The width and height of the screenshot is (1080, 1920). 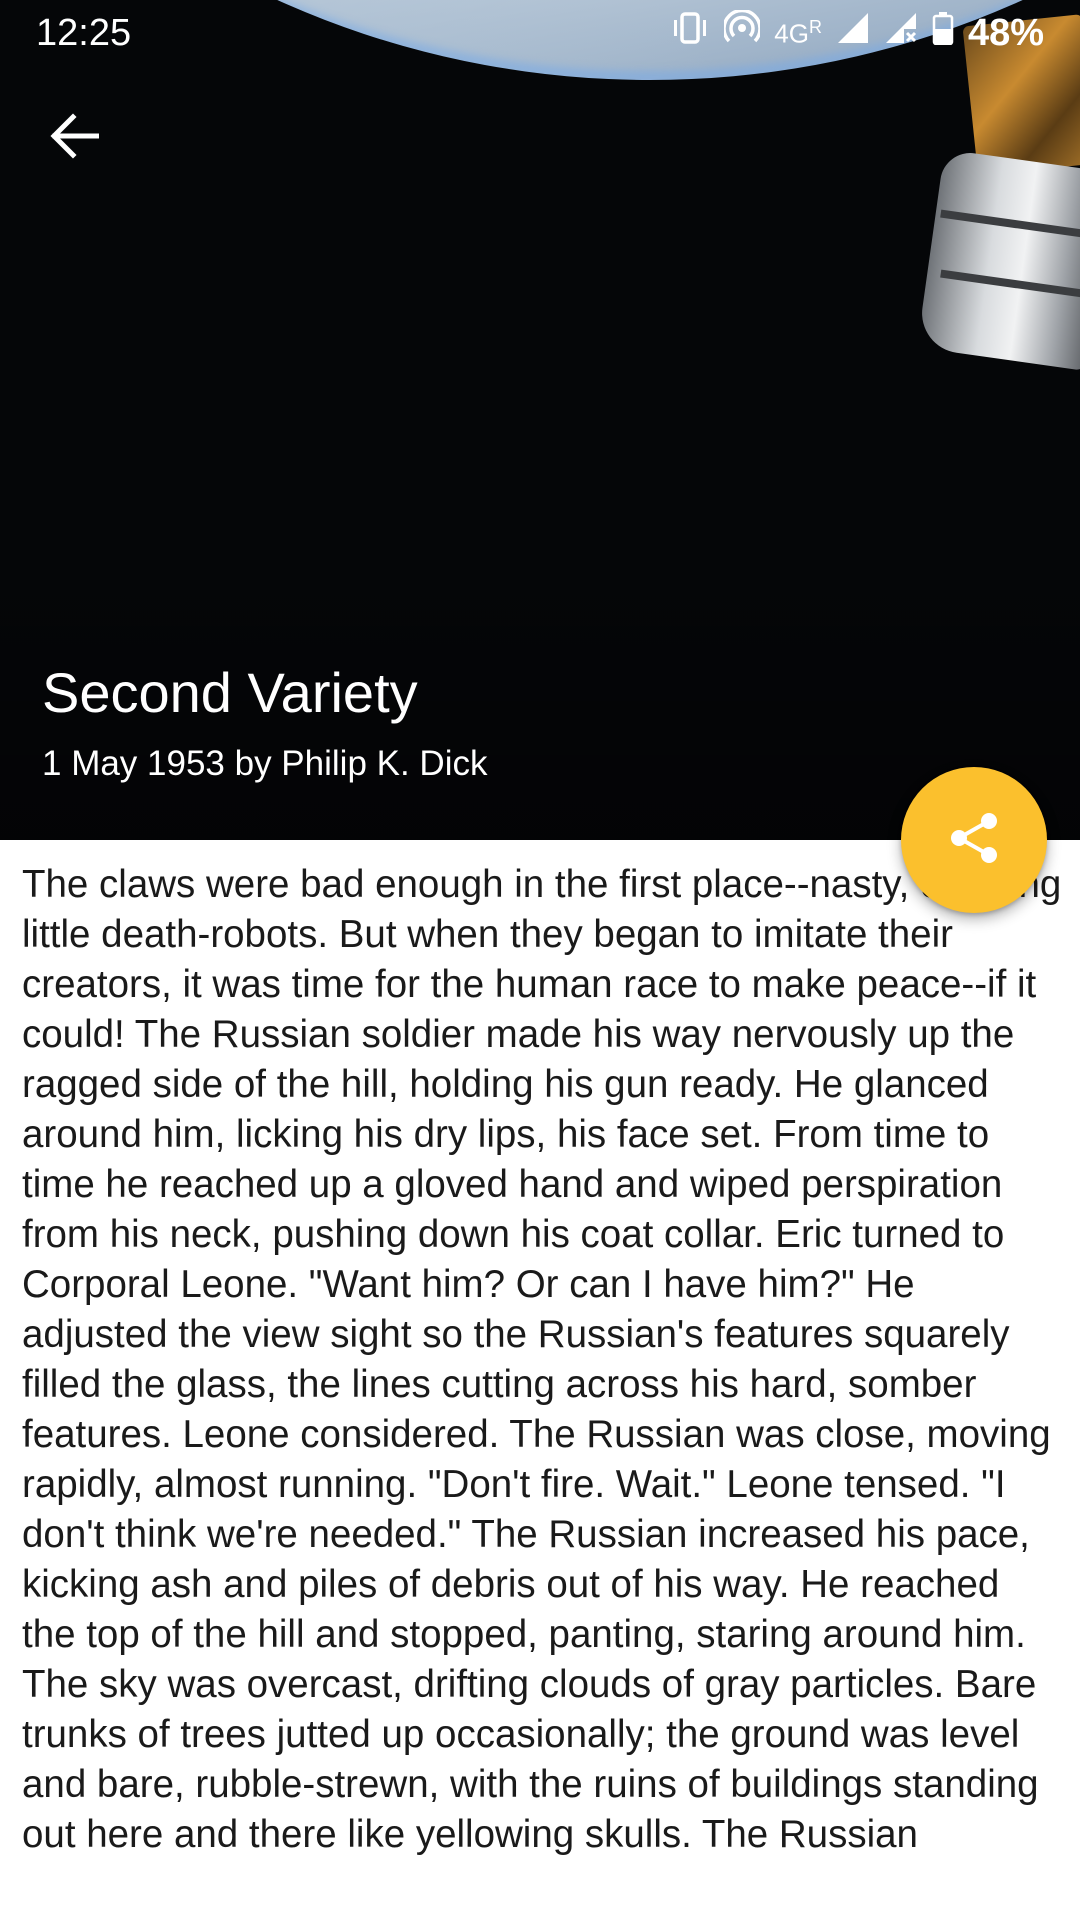 What do you see at coordinates (901, 33) in the screenshot?
I see `signal-no-sim-icon` at bounding box center [901, 33].